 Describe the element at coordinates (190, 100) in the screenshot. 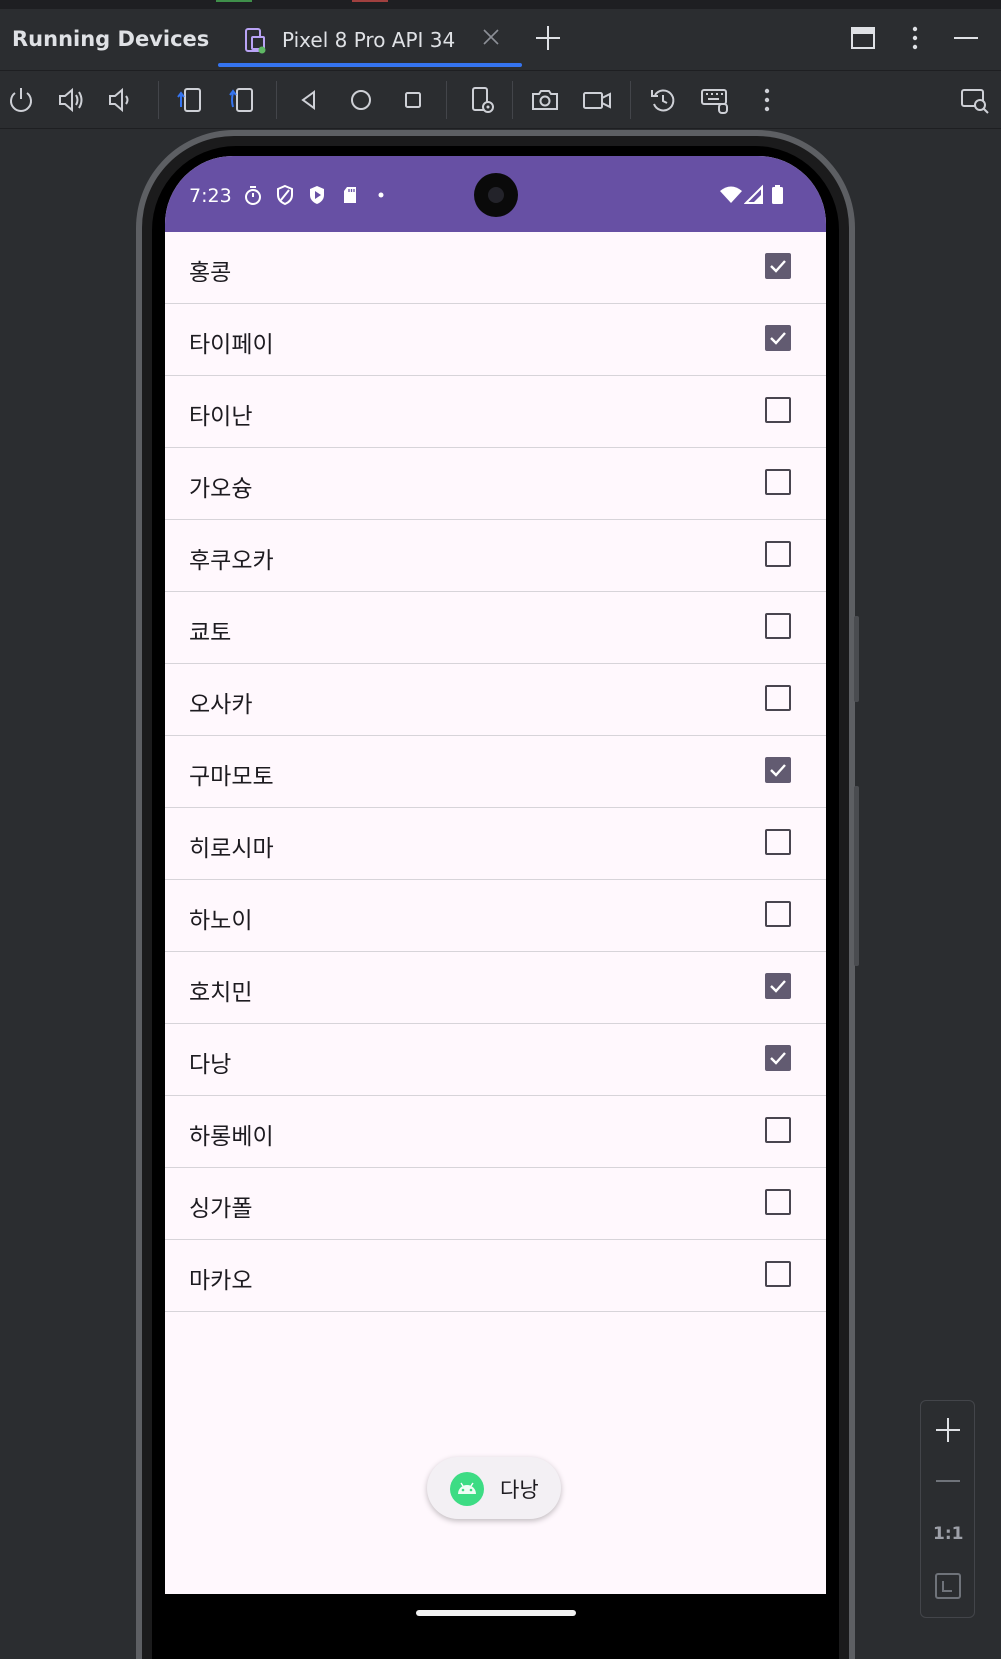

I see `rotate-left-icon` at that location.